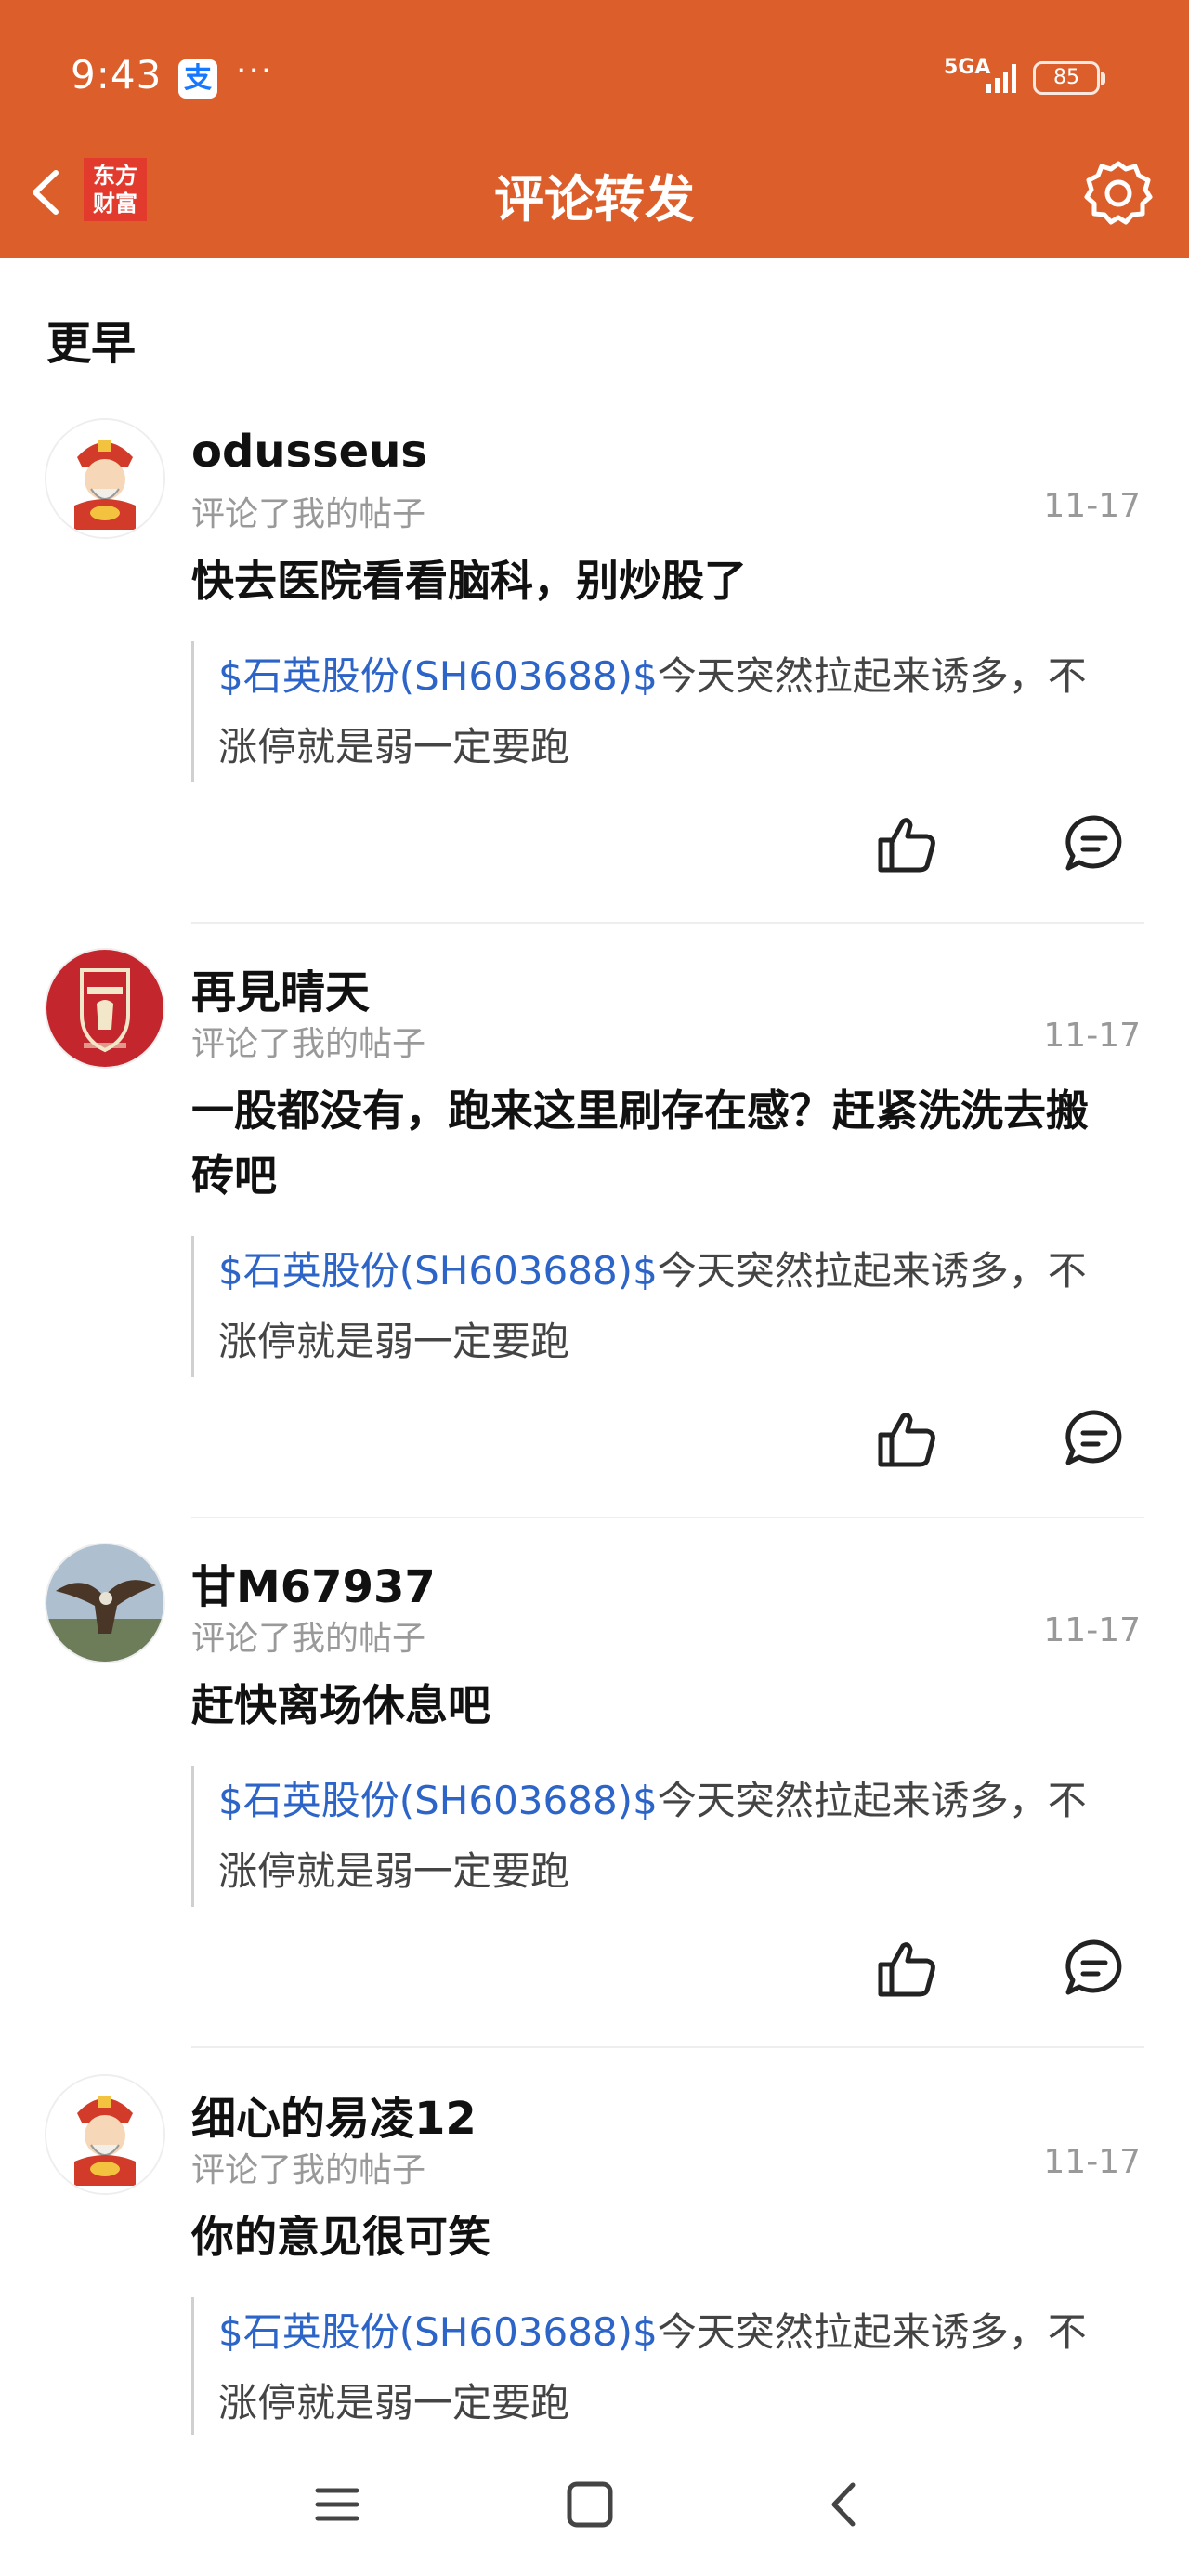  I want to click on section-title: 更早, so click(91, 344).